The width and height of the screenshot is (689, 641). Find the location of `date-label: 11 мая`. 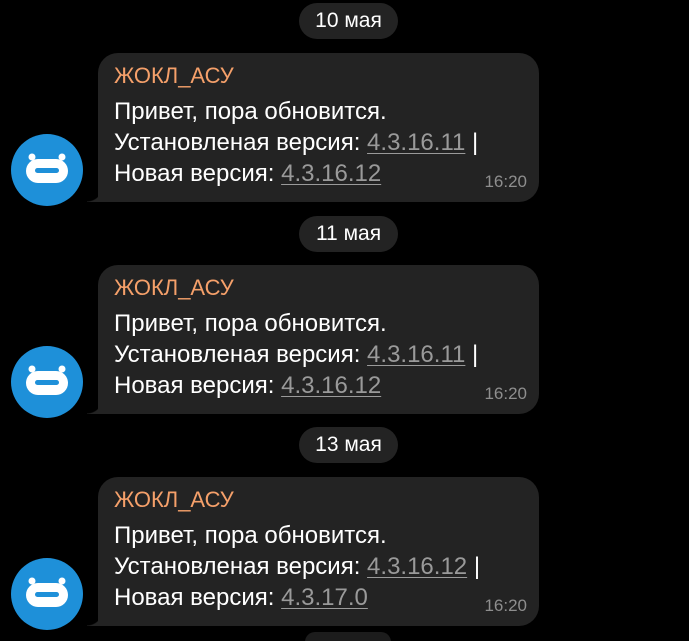

date-label: 11 мая is located at coordinates (348, 233).